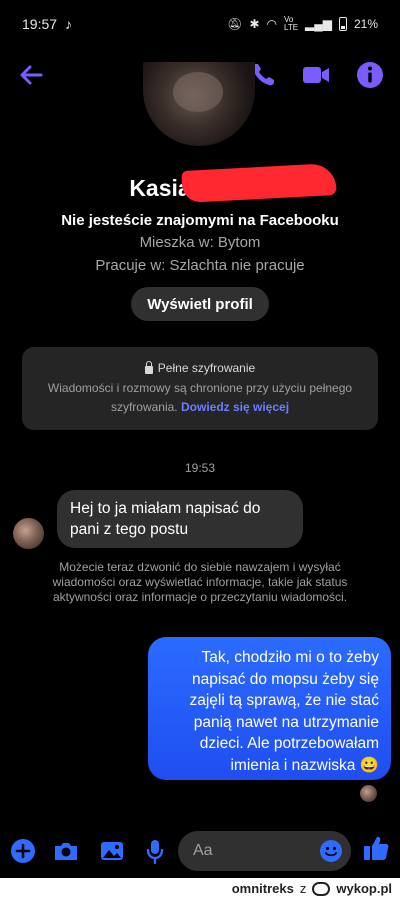 The image size is (400, 899). I want to click on status-bar: 19:57 ♪ 🔕︎ ✱ ◠ Vo LTE ▂▄▆ 21%, so click(200, 24).